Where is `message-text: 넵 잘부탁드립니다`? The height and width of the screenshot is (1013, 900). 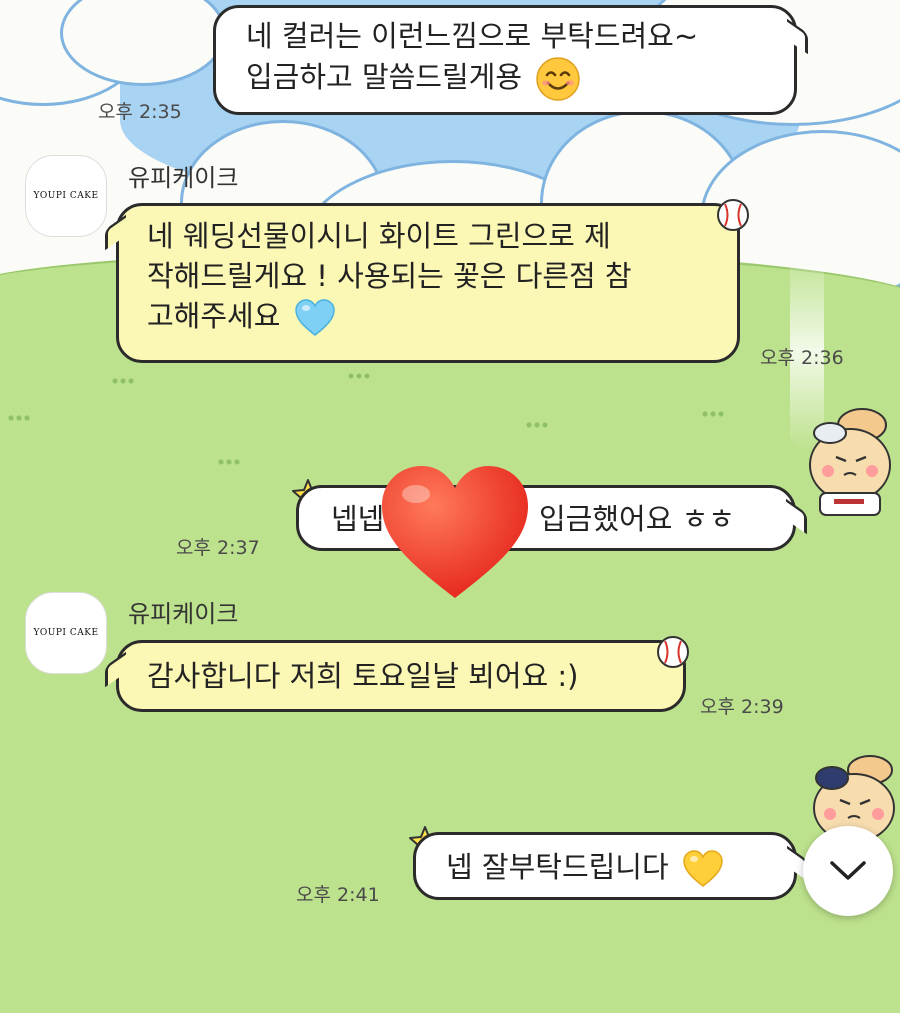
message-text: 넵 잘부탁드립니다 is located at coordinates (557, 867).